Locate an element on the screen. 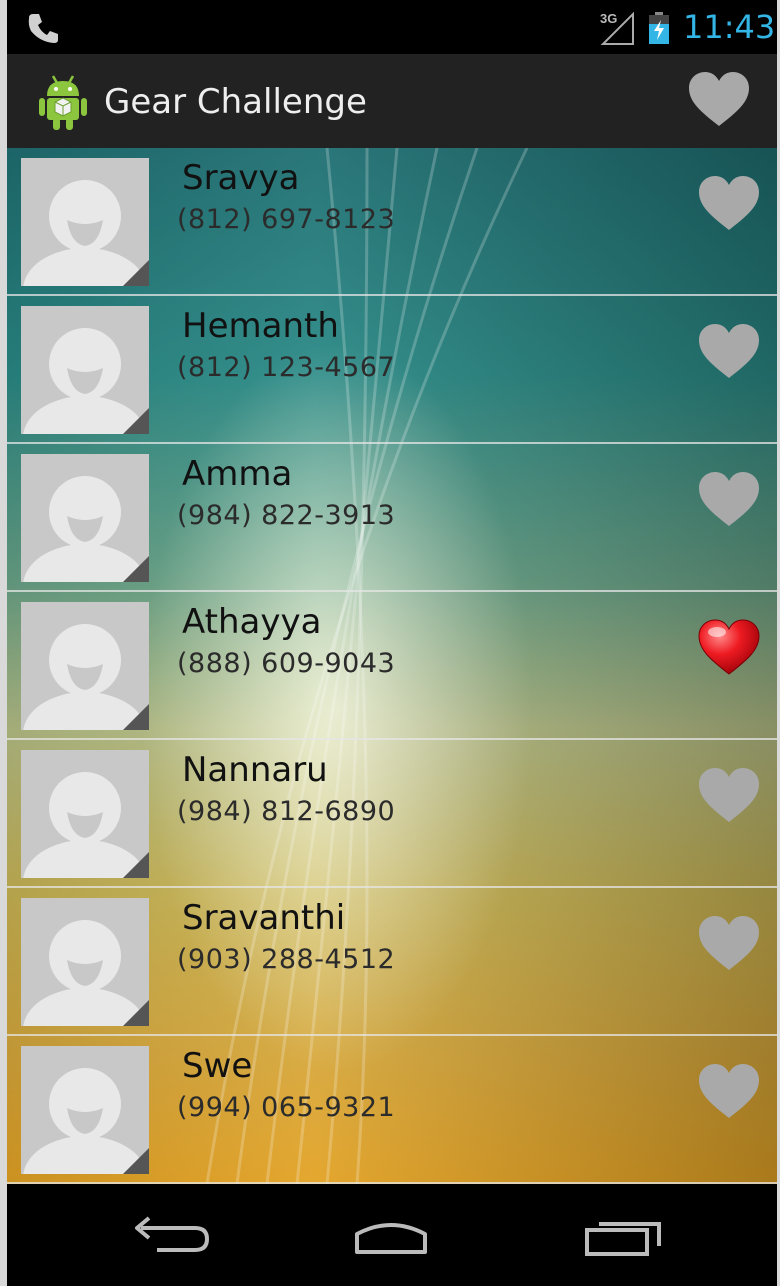 This screenshot has width=780, height=1286. contact-name: Sravanthi is located at coordinates (264, 918).